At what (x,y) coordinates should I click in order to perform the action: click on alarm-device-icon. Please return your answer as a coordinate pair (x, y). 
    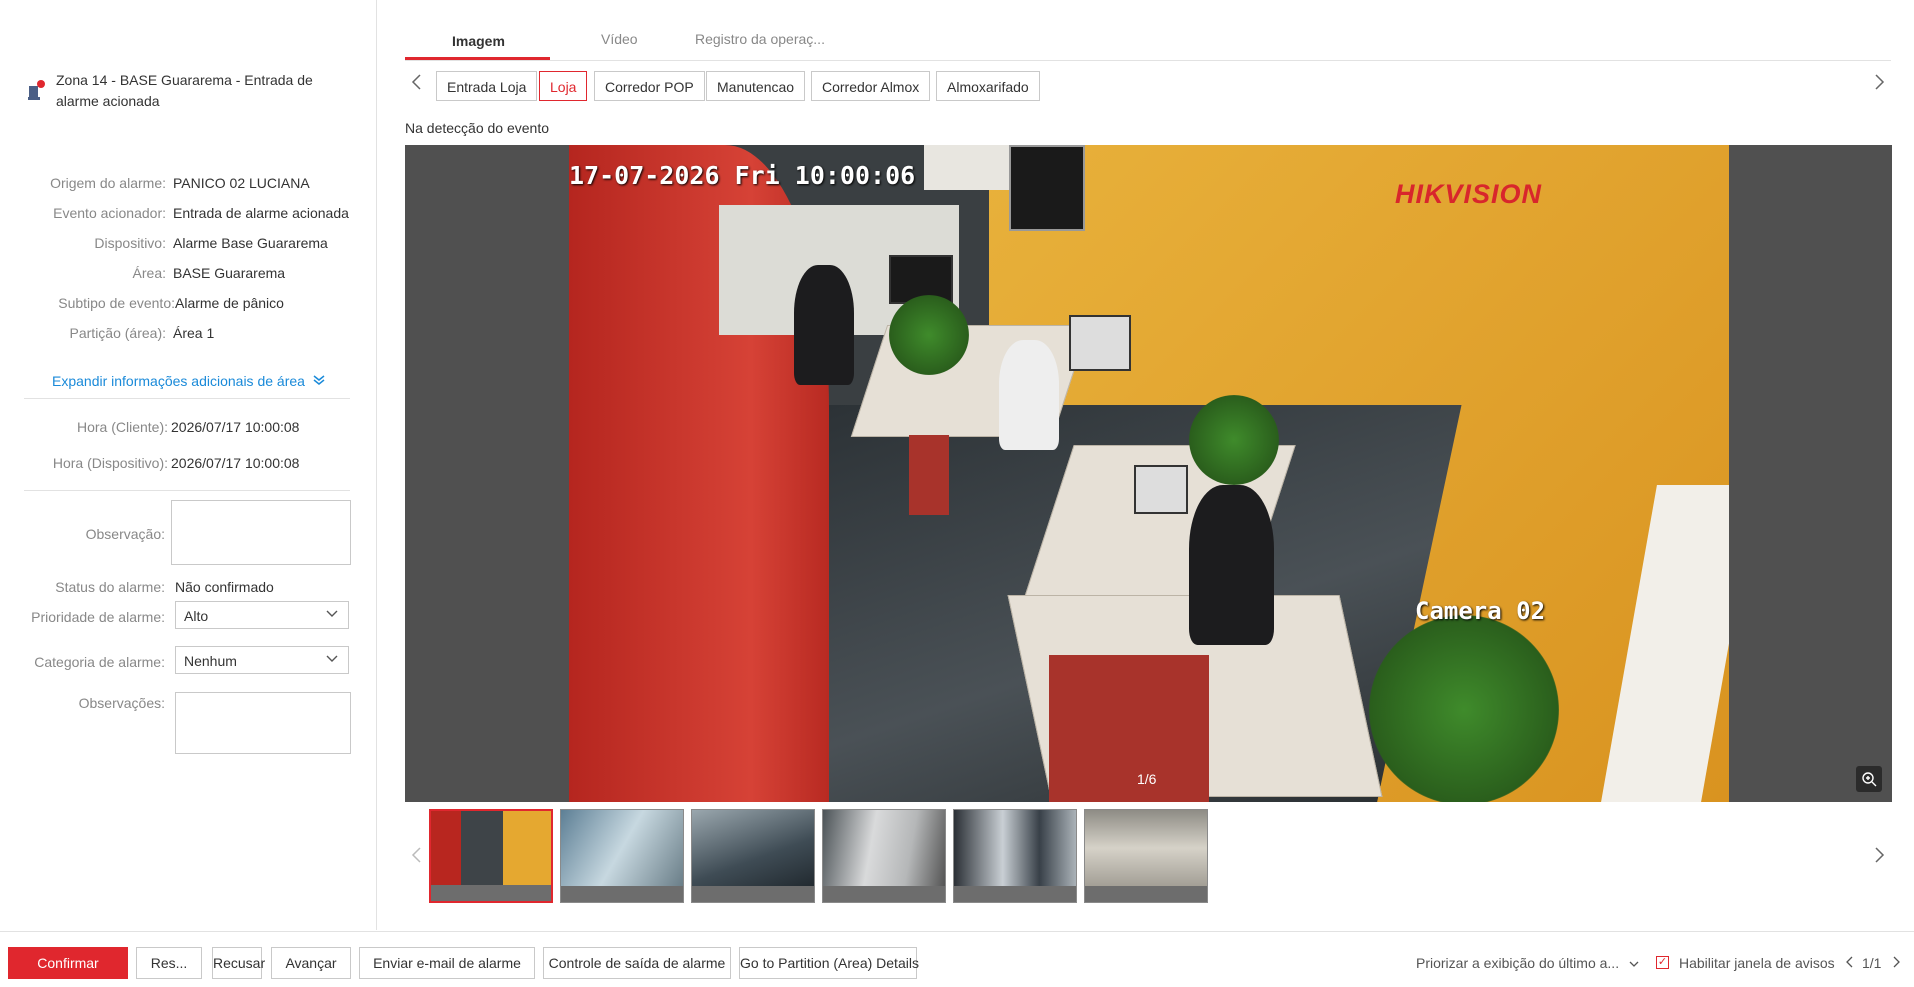
    Looking at the image, I should click on (37, 90).